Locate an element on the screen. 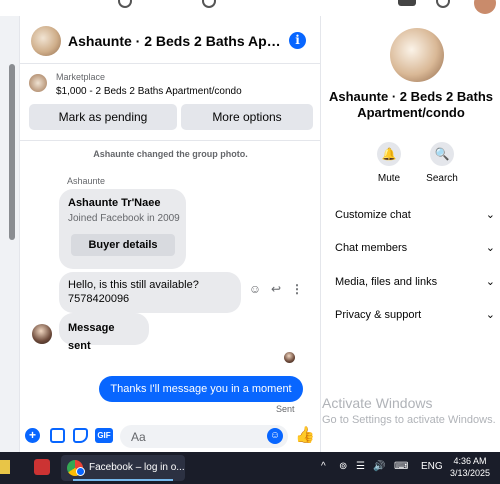 This screenshot has width=500, height=484. buyer-joined: Joined Facebook in 2009 is located at coordinates (124, 218).